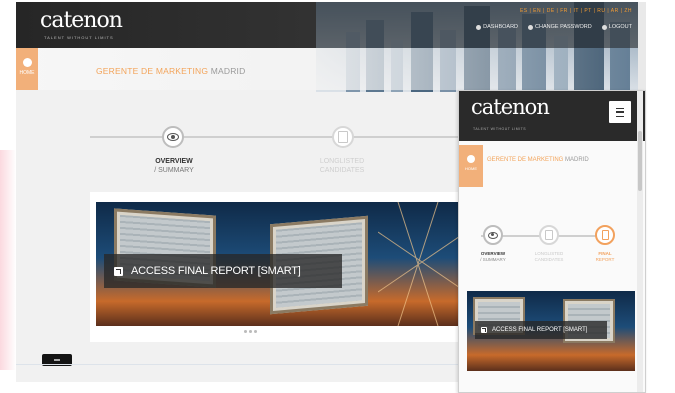  What do you see at coordinates (250, 331) in the screenshot?
I see `carousel-dots` at bounding box center [250, 331].